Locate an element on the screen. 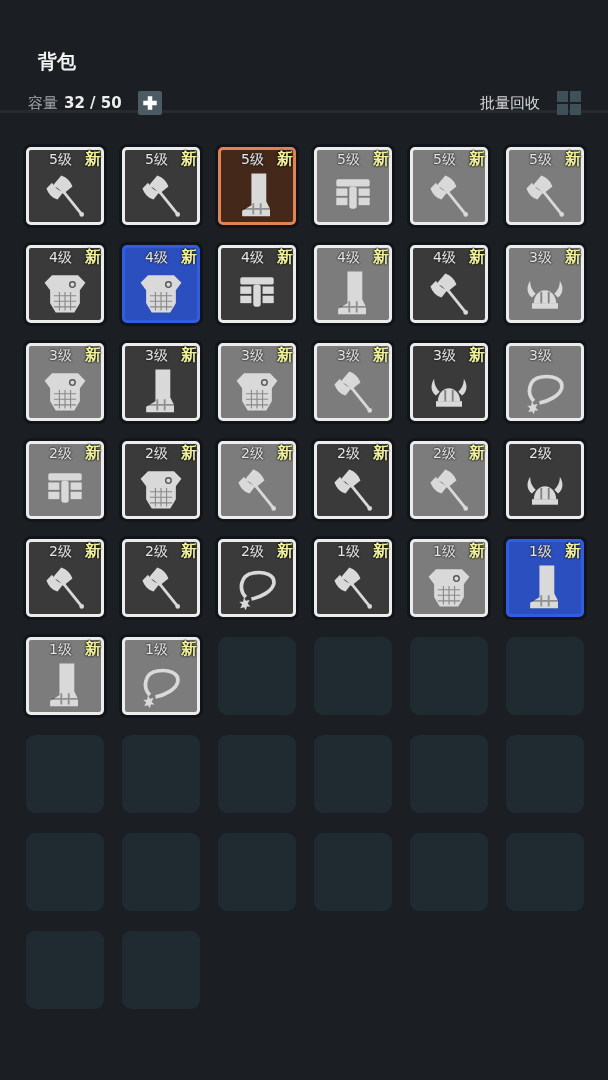 The width and height of the screenshot is (608, 1080). capacity-label: 容量 is located at coordinates (43, 103).